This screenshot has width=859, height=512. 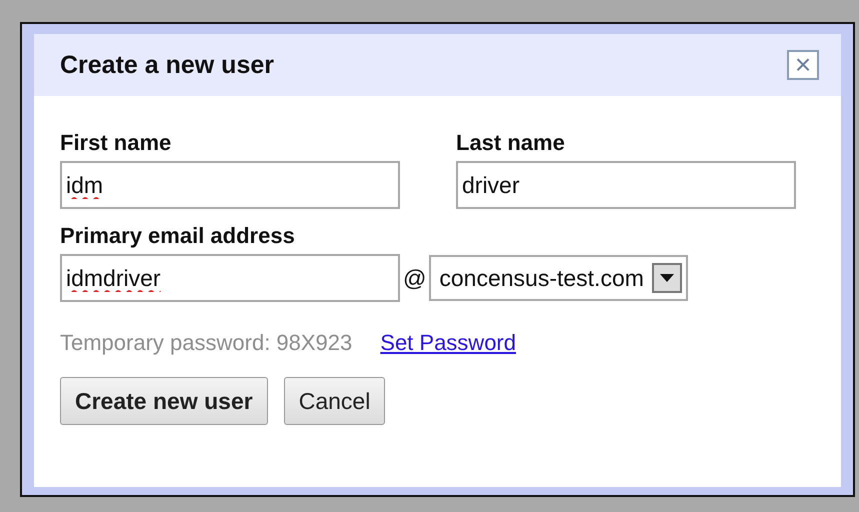 I want to click on dialog-title: Create a new user, so click(x=167, y=65).